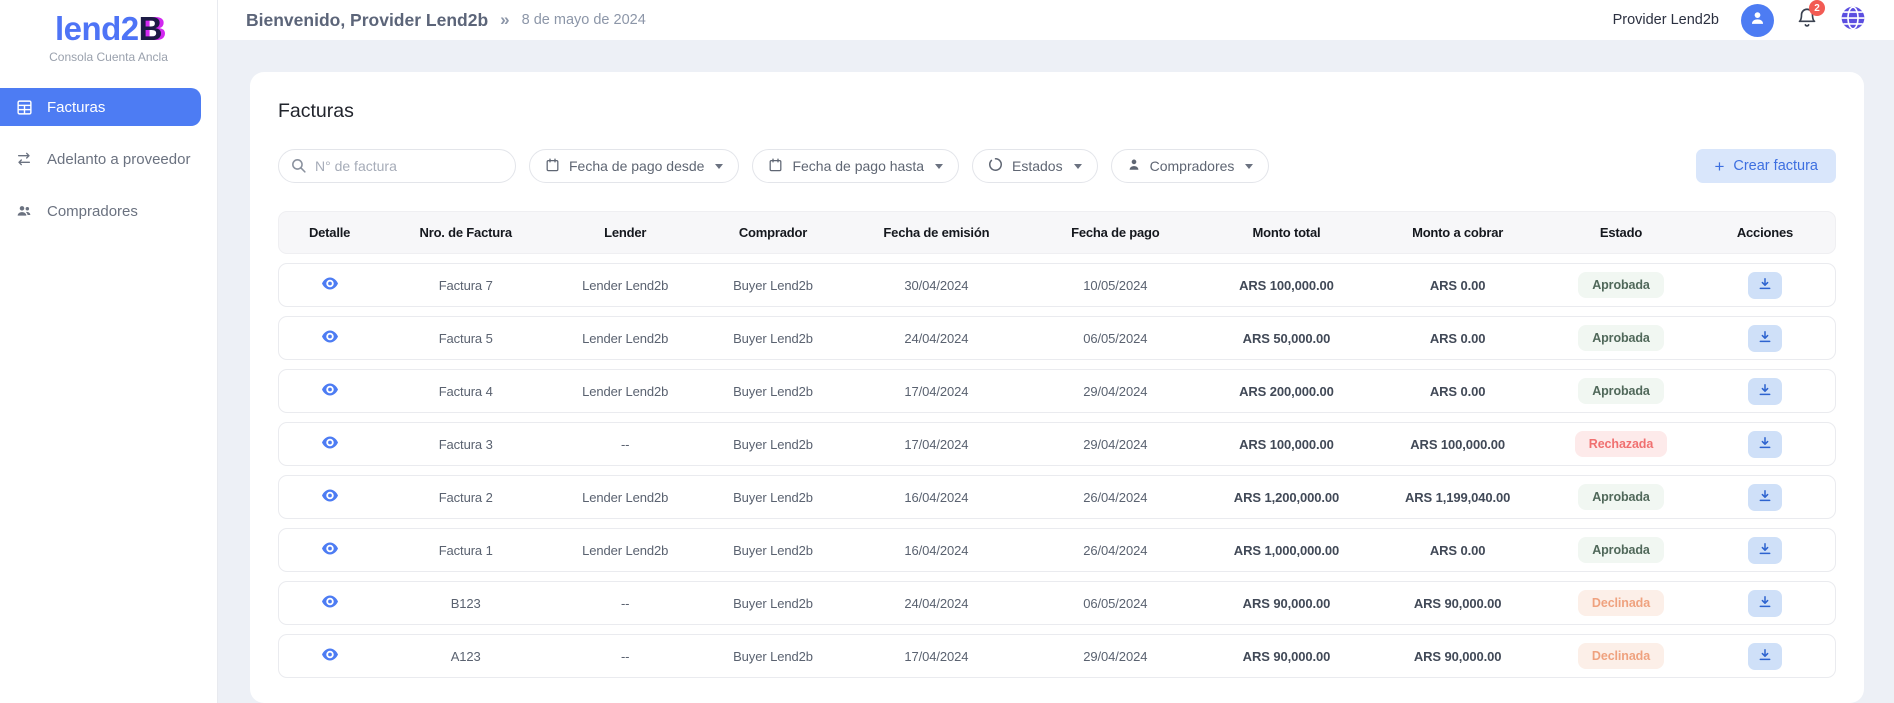 This screenshot has height=703, width=1894. Describe the element at coordinates (1458, 232) in the screenshot. I see `column-header-monto-cobrar: Monto a cobrar` at that location.